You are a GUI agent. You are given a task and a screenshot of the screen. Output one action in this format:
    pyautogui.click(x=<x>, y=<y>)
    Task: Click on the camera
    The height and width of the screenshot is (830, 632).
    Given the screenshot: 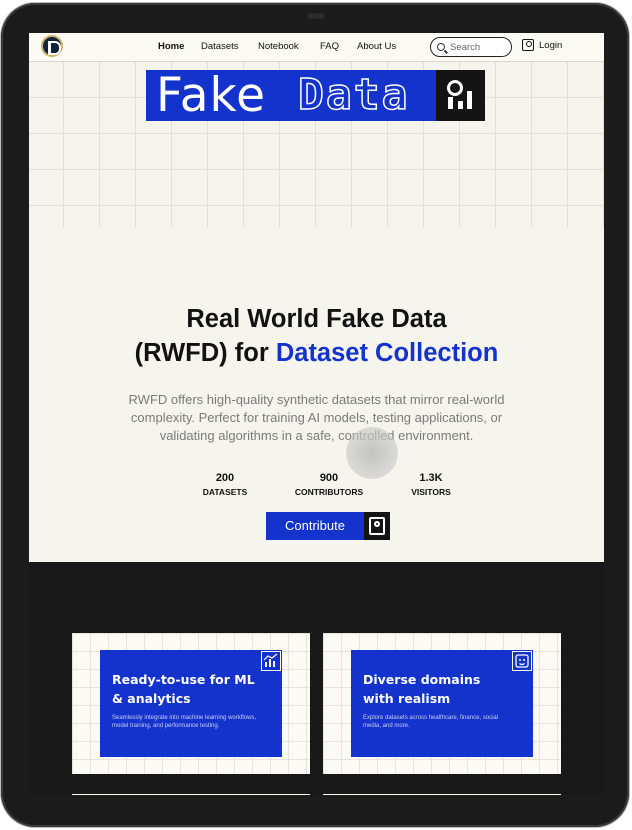 What is the action you would take?
    pyautogui.click(x=316, y=16)
    